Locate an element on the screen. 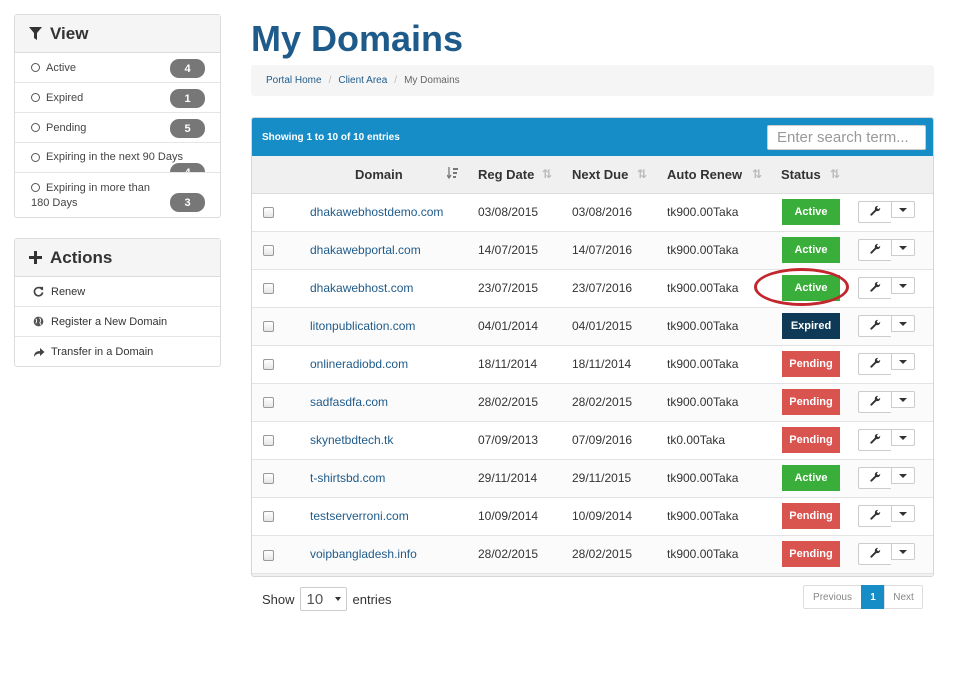 Image resolution: width=980 pixels, height=684 pixels. action-label: Register a New Domain is located at coordinates (109, 321).